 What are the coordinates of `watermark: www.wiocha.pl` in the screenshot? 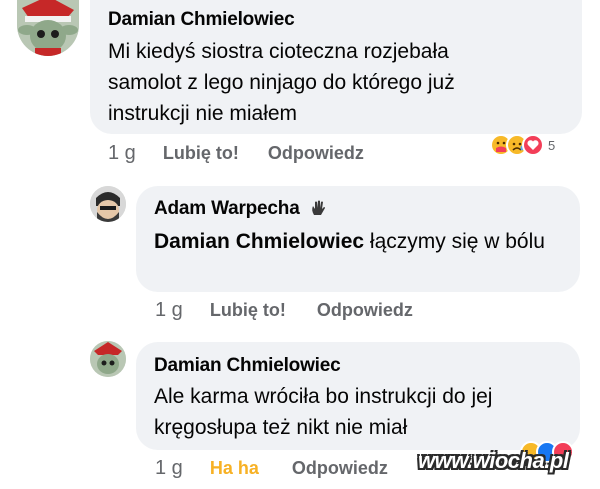 It's located at (493, 460).